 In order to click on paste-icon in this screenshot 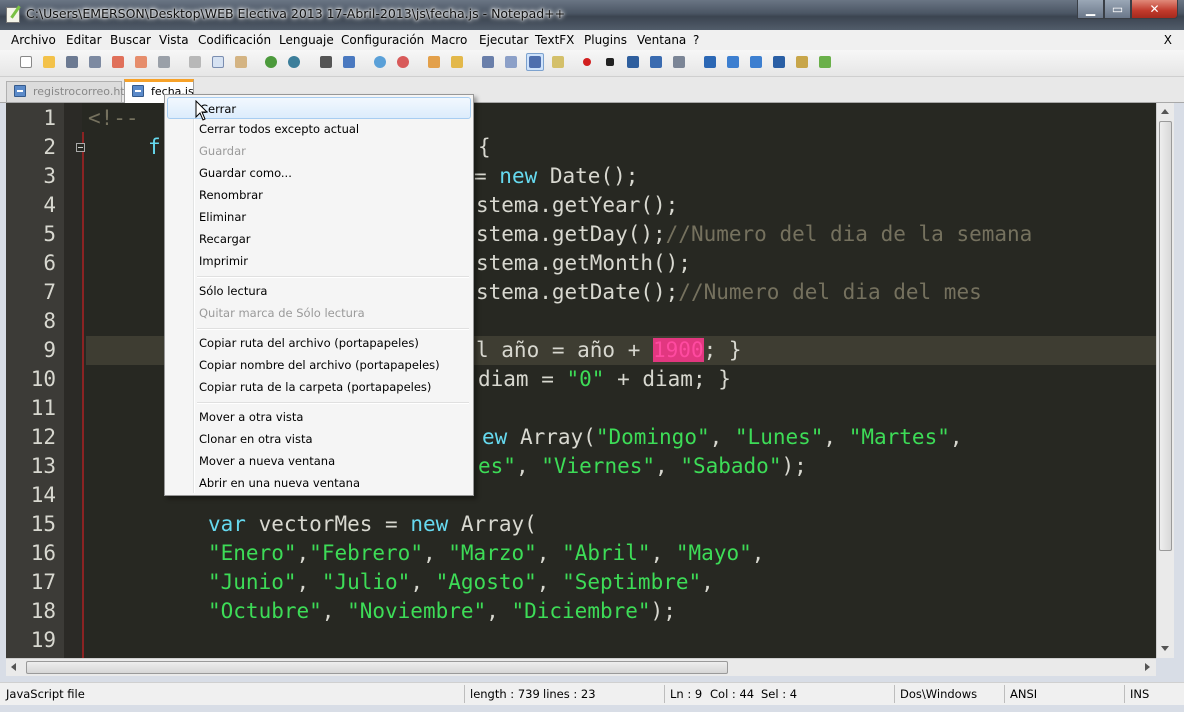, I will do `click(241, 62)`.